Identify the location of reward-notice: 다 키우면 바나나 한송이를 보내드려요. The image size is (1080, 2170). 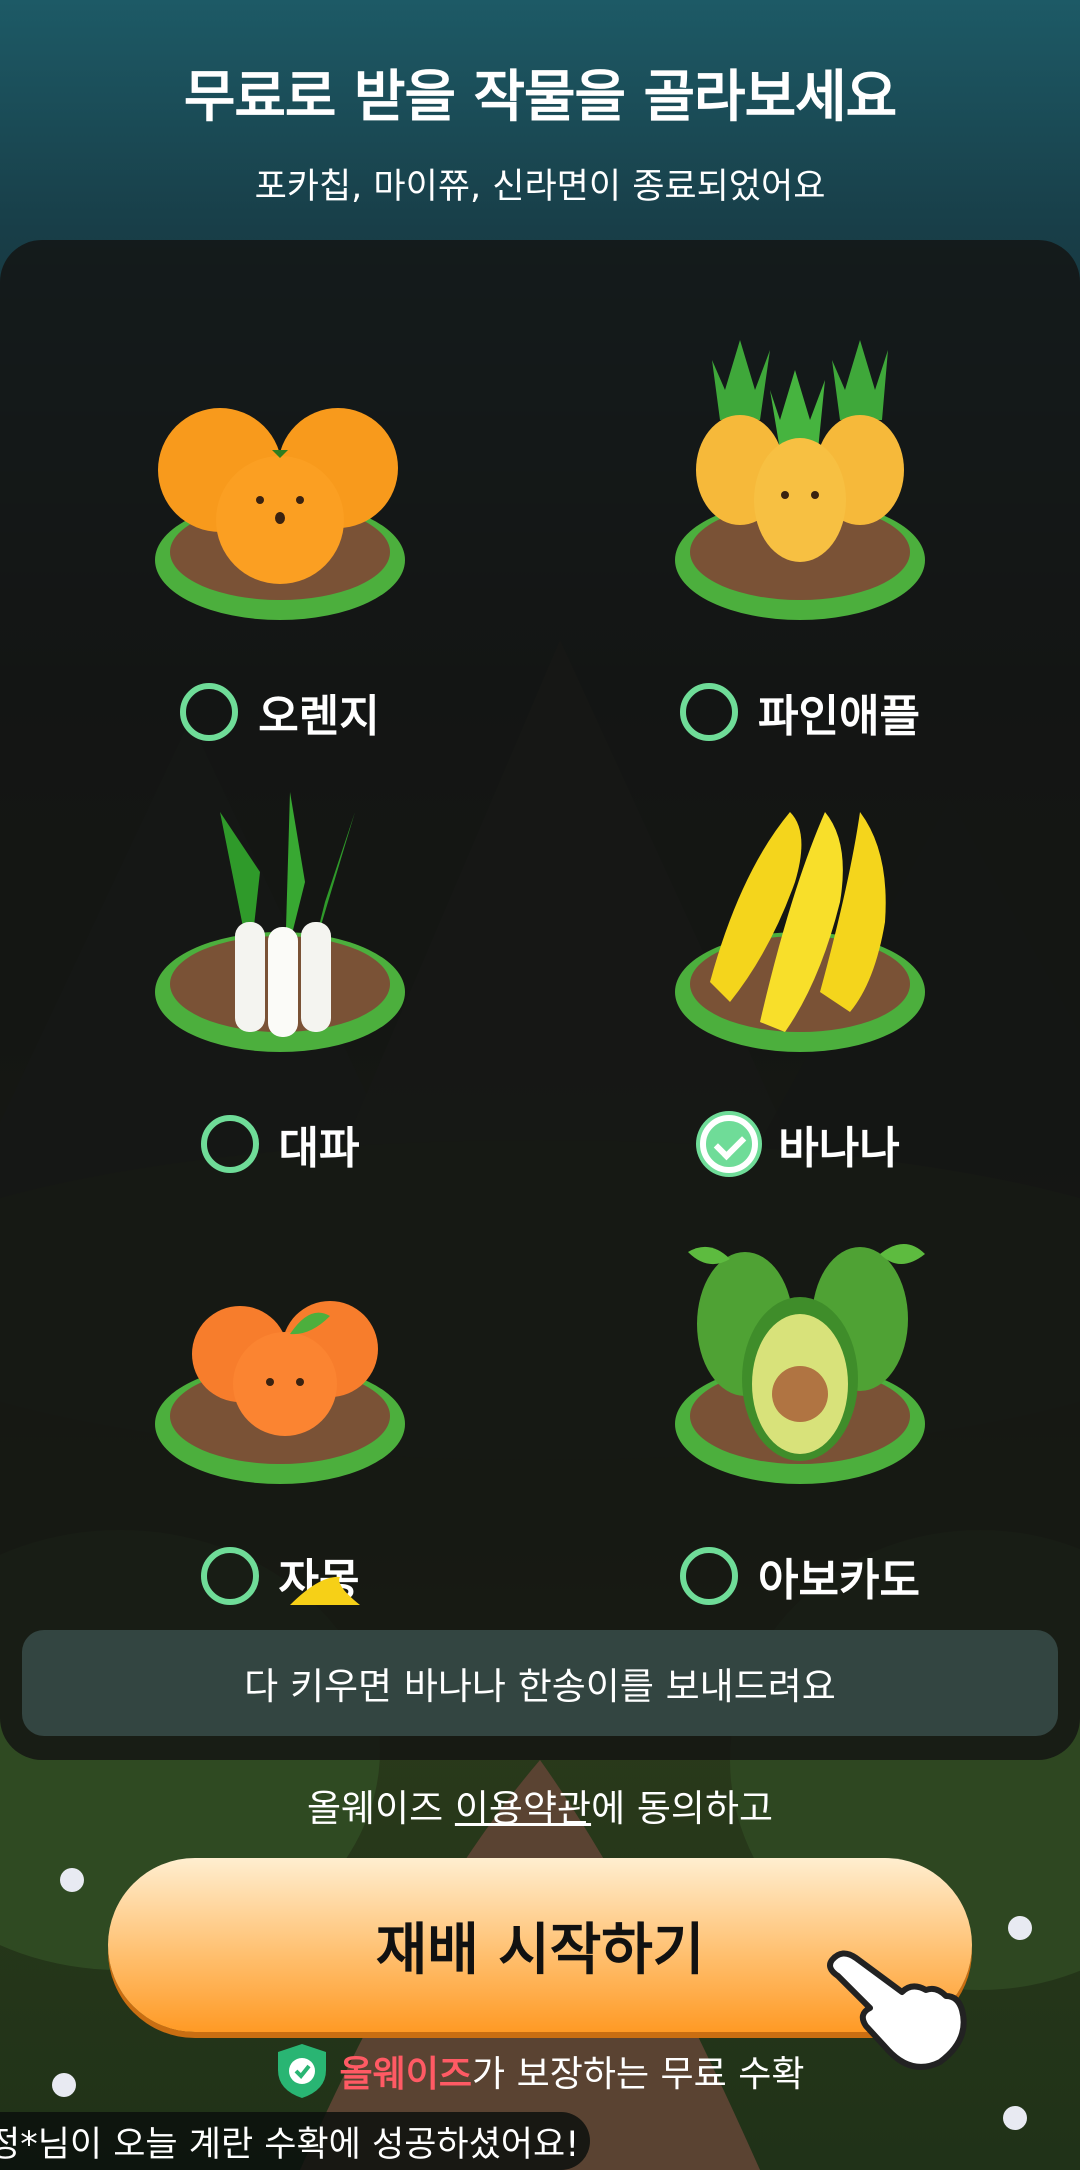
(540, 1683).